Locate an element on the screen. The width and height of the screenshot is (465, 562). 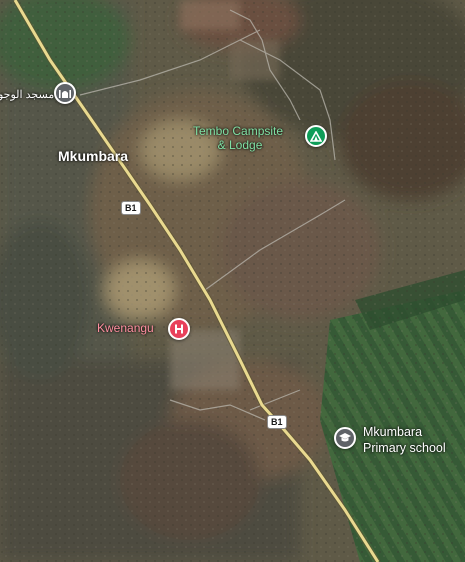
campsite-marker is located at coordinates (316, 136).